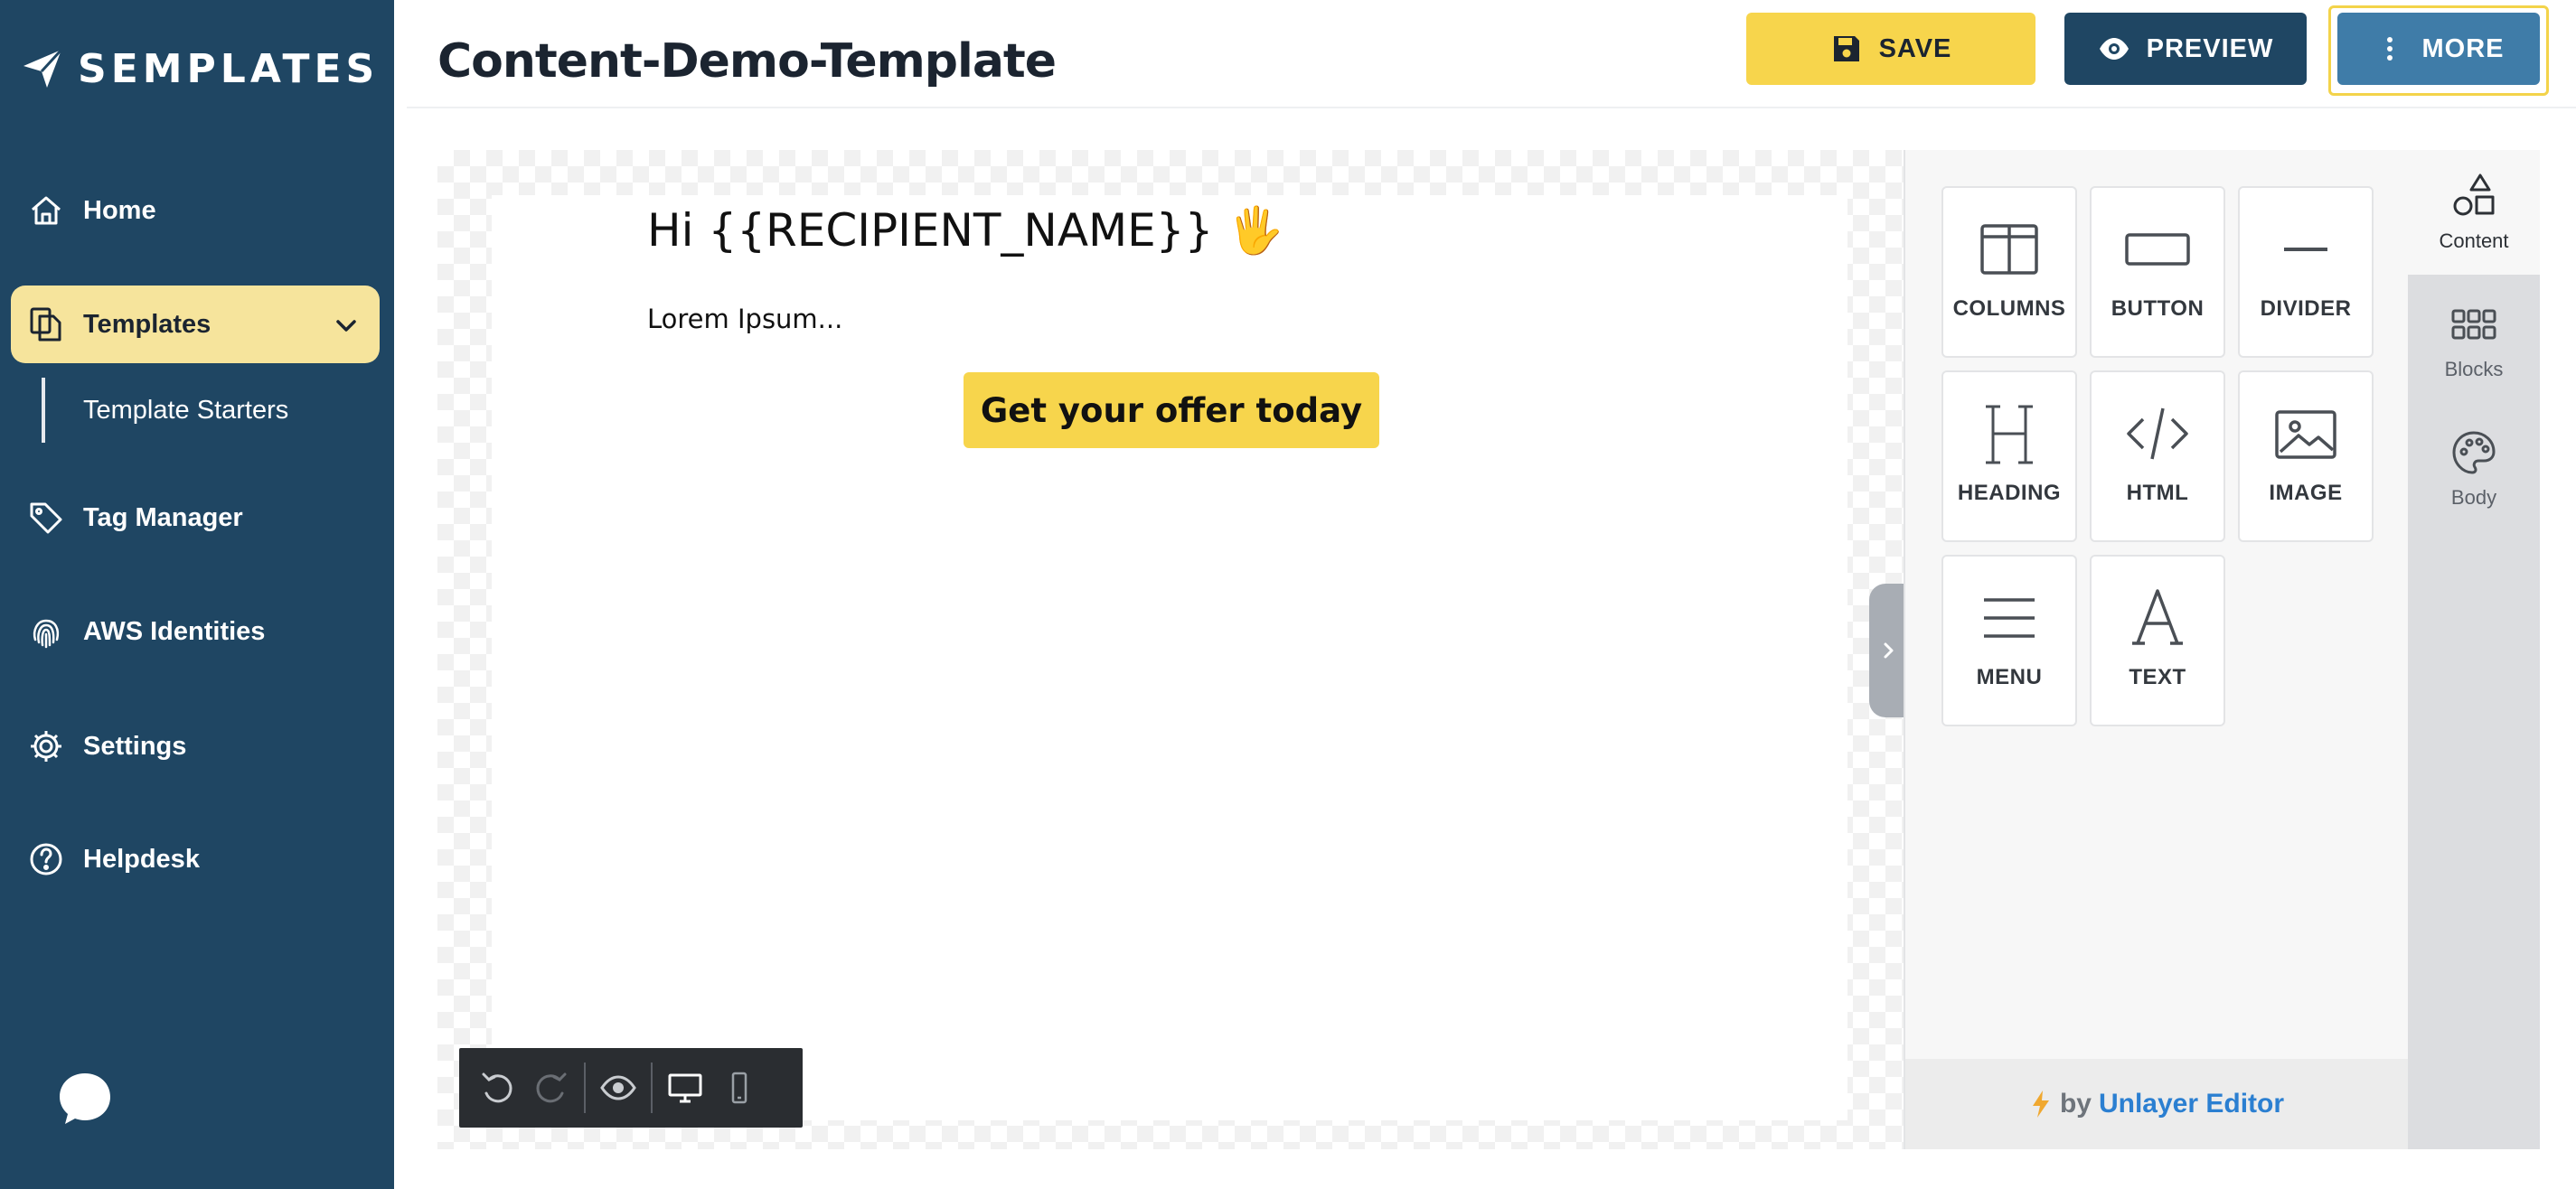 The width and height of the screenshot is (2576, 1189). What do you see at coordinates (2158, 617) in the screenshot?
I see `text-icon` at bounding box center [2158, 617].